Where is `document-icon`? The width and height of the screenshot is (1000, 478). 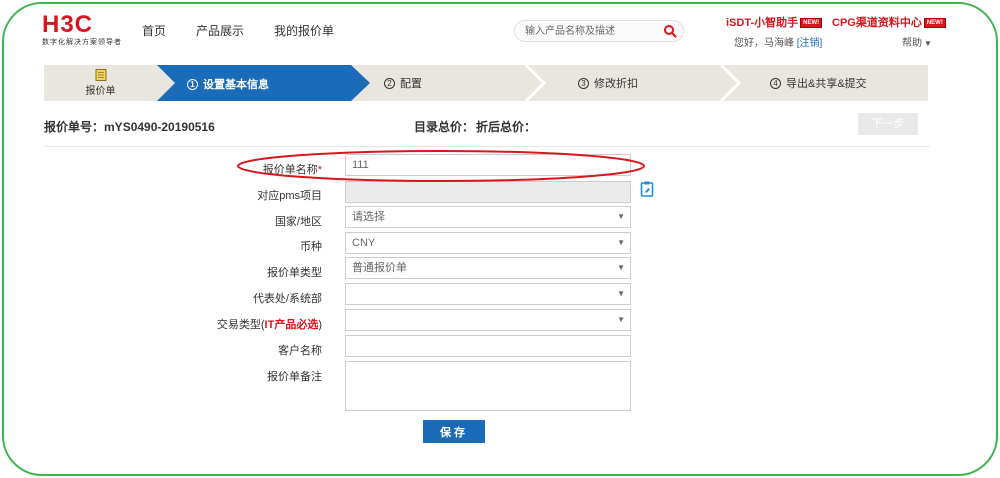
document-icon is located at coordinates (100, 75).